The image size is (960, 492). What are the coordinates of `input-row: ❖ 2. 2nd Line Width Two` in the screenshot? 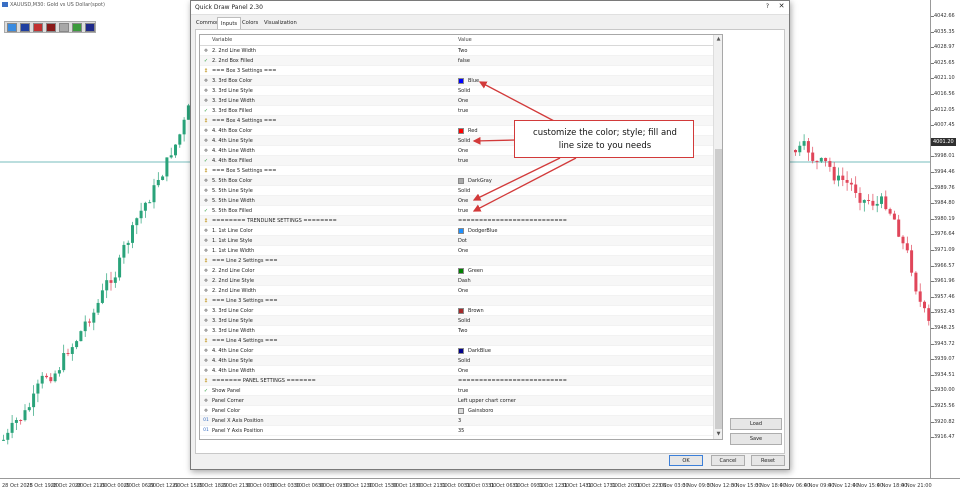 It's located at (456, 51).